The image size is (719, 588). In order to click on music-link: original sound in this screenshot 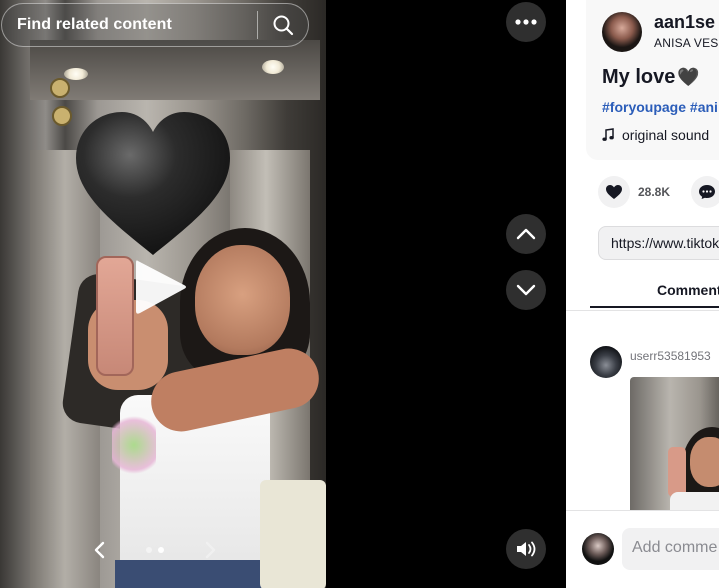, I will do `click(655, 135)`.